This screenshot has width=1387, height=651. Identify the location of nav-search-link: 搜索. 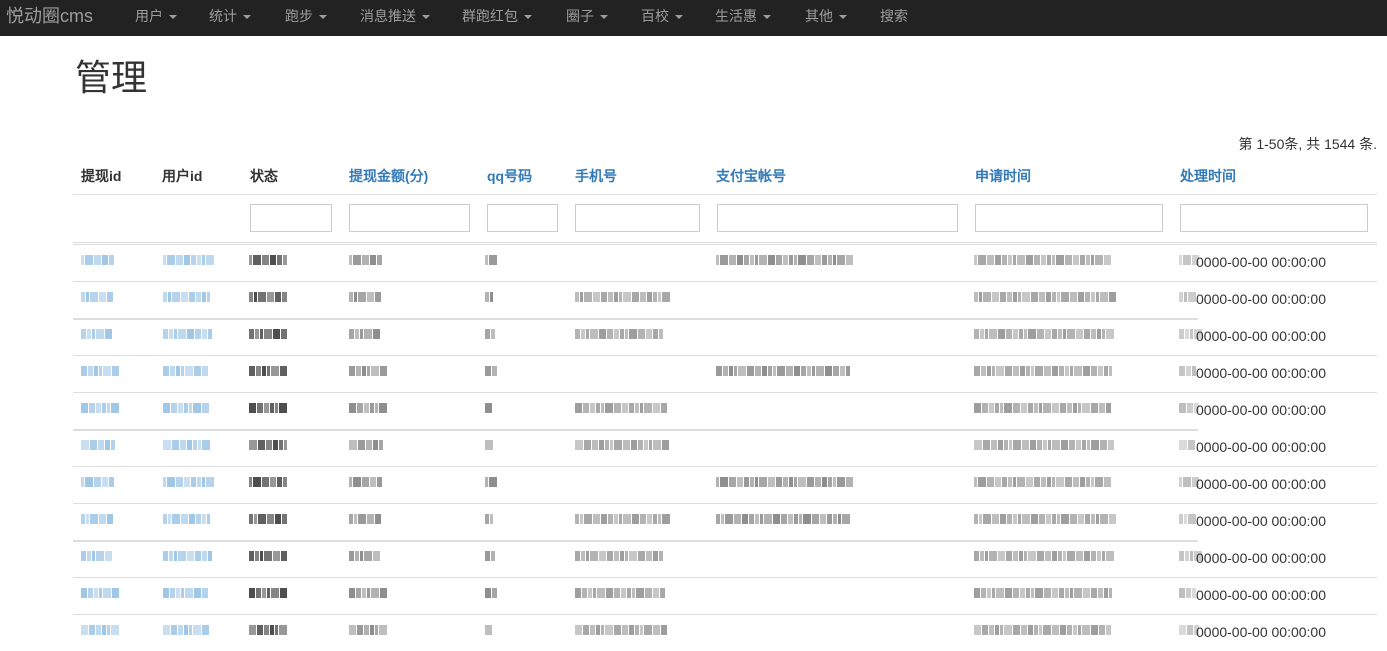
(894, 18).